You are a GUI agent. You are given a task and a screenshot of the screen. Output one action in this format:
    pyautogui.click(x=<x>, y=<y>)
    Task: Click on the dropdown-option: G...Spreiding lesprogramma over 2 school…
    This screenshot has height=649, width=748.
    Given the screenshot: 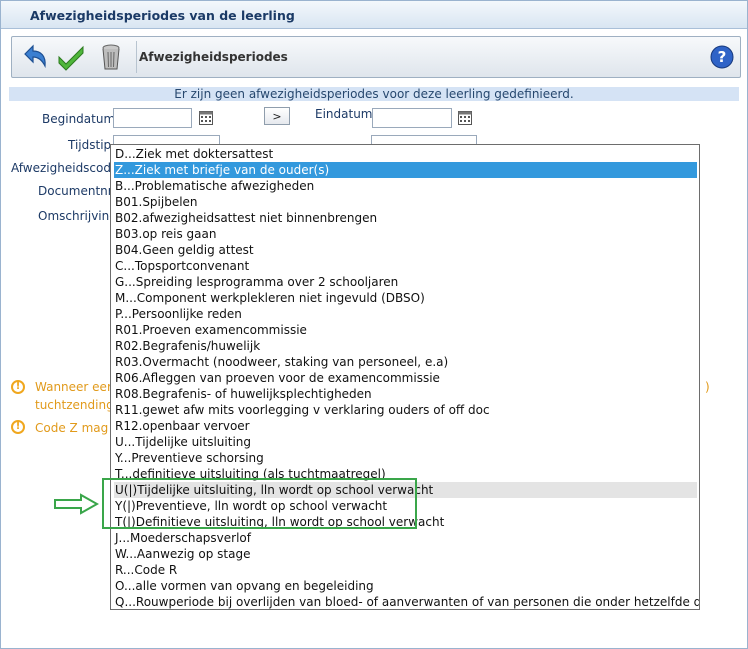 What is the action you would take?
    pyautogui.click(x=405, y=282)
    